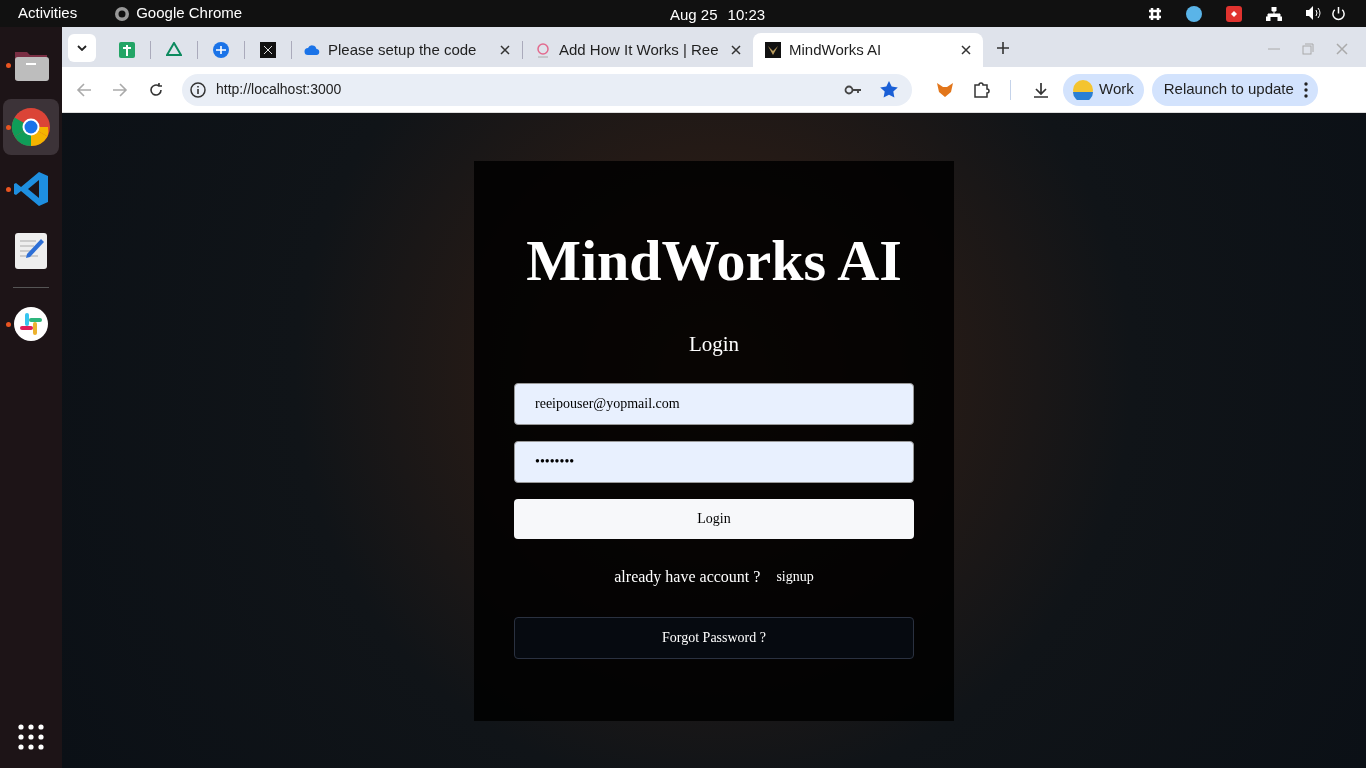 Image resolution: width=1366 pixels, height=768 pixels. What do you see at coordinates (714, 461) in the screenshot?
I see `password-field: ••••••••` at bounding box center [714, 461].